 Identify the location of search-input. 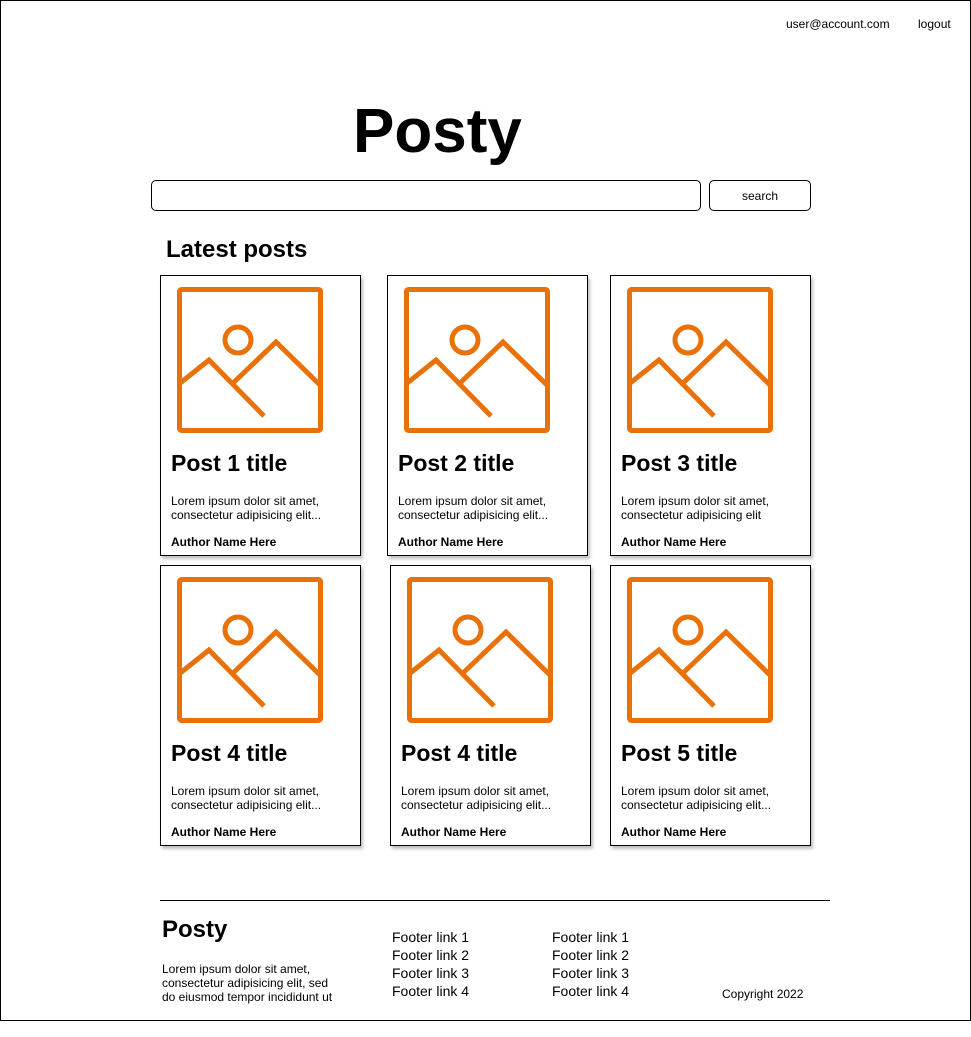
(426, 195).